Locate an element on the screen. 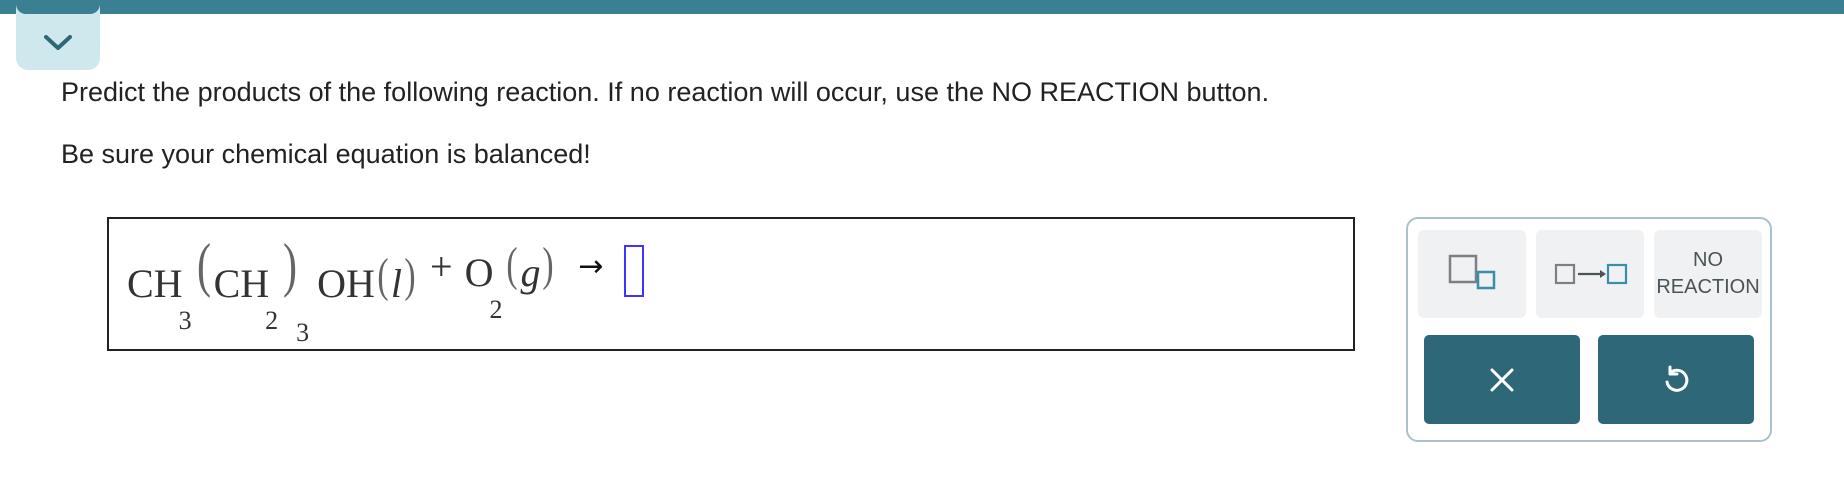  undo-button is located at coordinates (1676, 379).